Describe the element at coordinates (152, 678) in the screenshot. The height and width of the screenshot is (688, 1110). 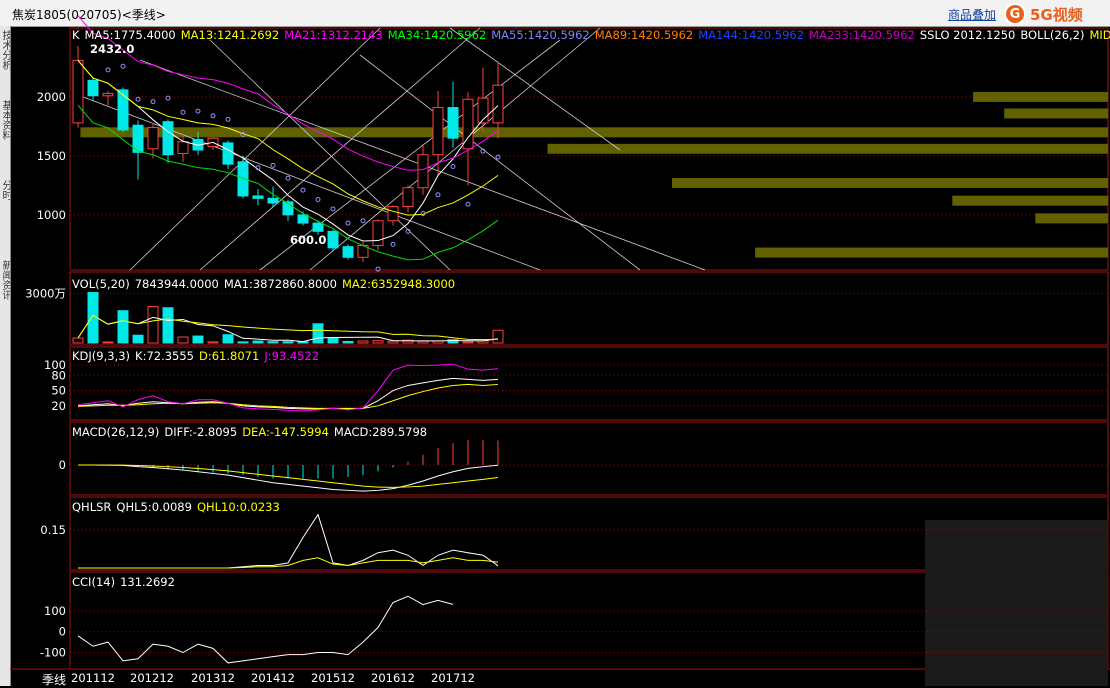
I see `x-tick-label: 201212` at that location.